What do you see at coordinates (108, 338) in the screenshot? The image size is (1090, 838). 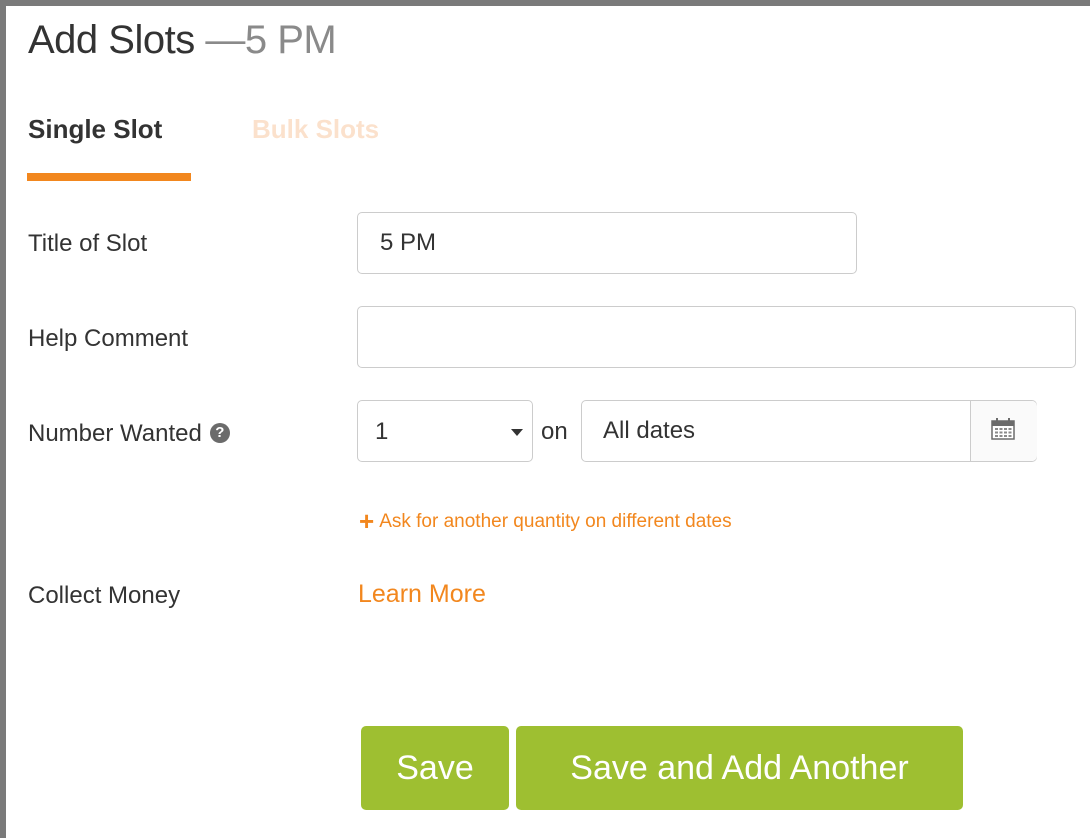 I see `help-comment-label: Help Comment` at bounding box center [108, 338].